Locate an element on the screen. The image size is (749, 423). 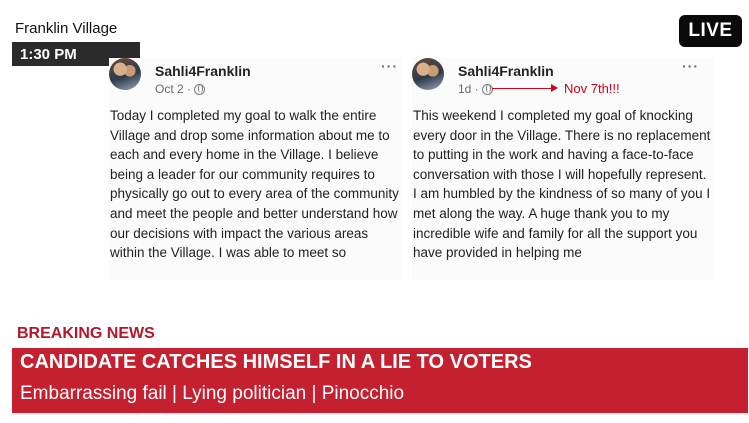
live-badge: LIVE is located at coordinates (710, 31).